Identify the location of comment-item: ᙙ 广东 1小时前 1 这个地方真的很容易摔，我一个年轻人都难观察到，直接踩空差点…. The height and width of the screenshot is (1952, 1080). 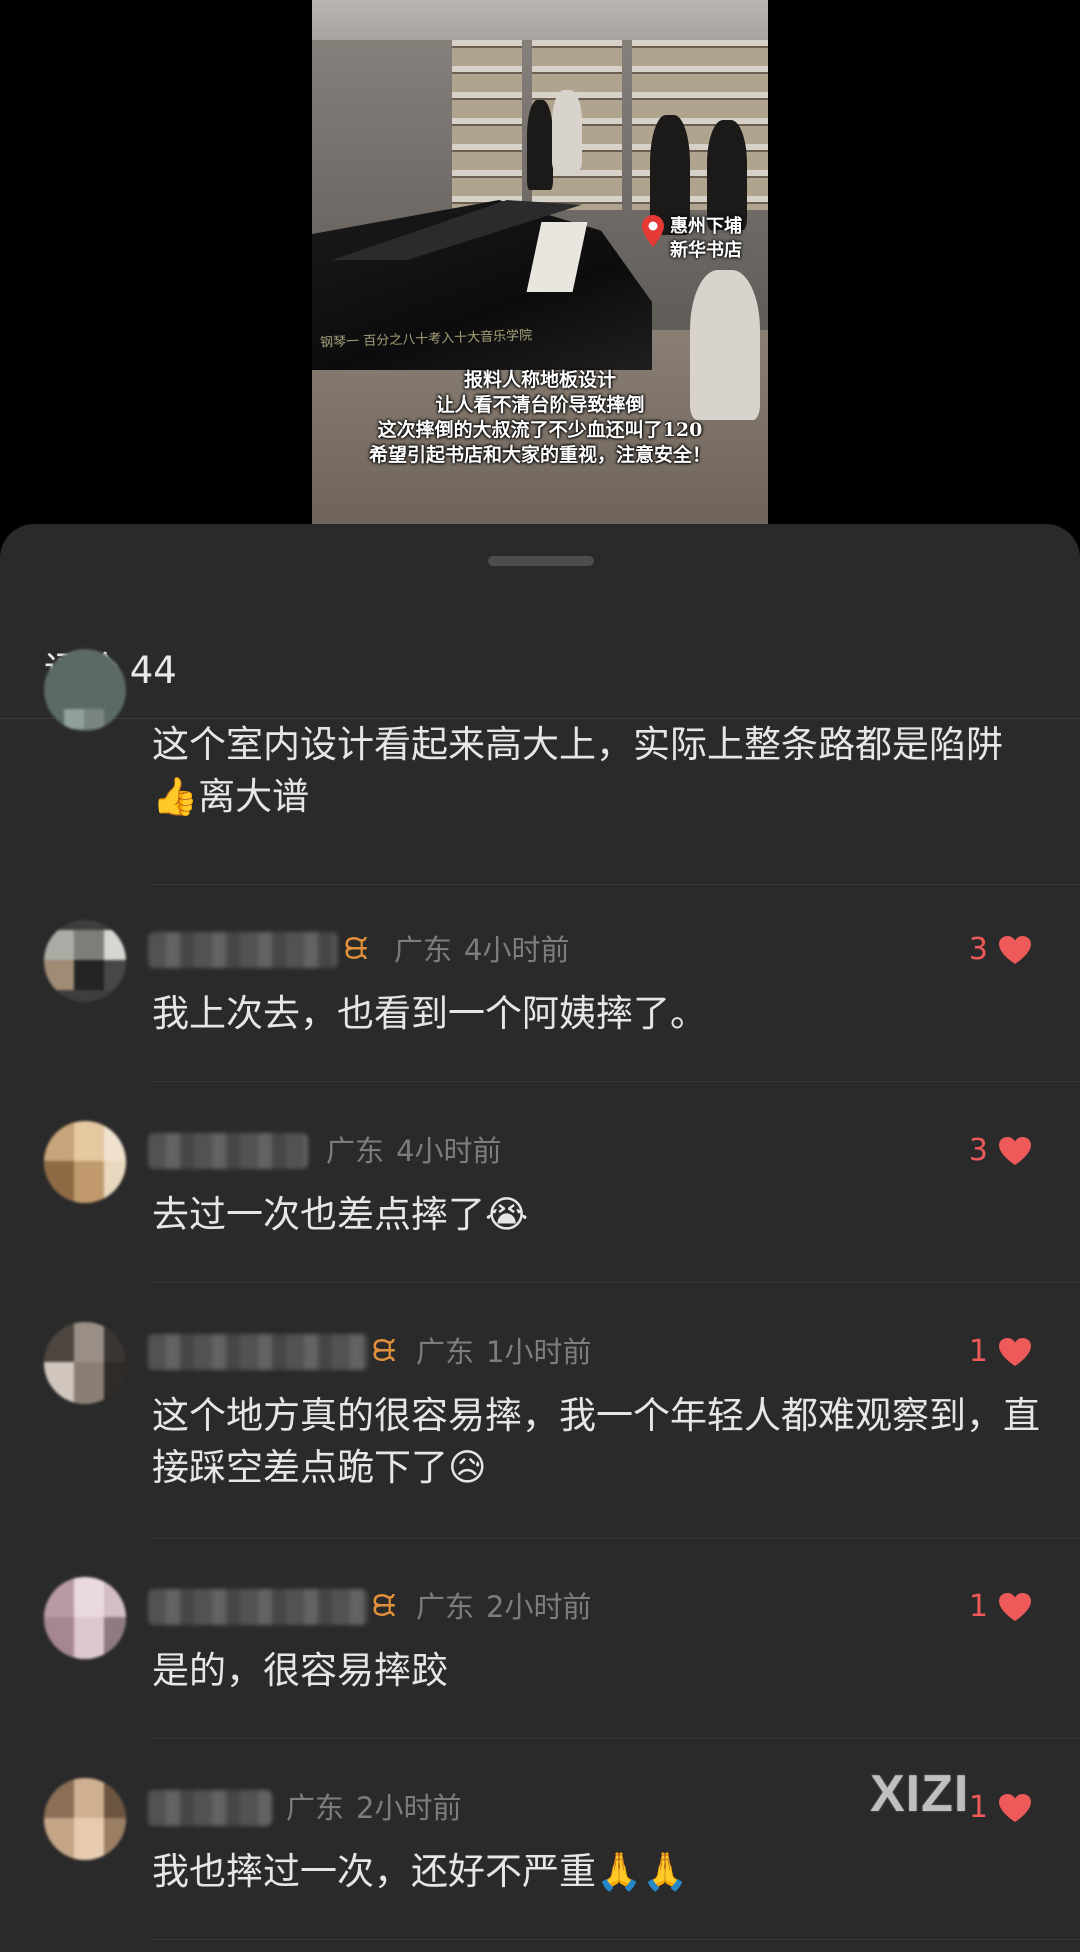
(540, 1426).